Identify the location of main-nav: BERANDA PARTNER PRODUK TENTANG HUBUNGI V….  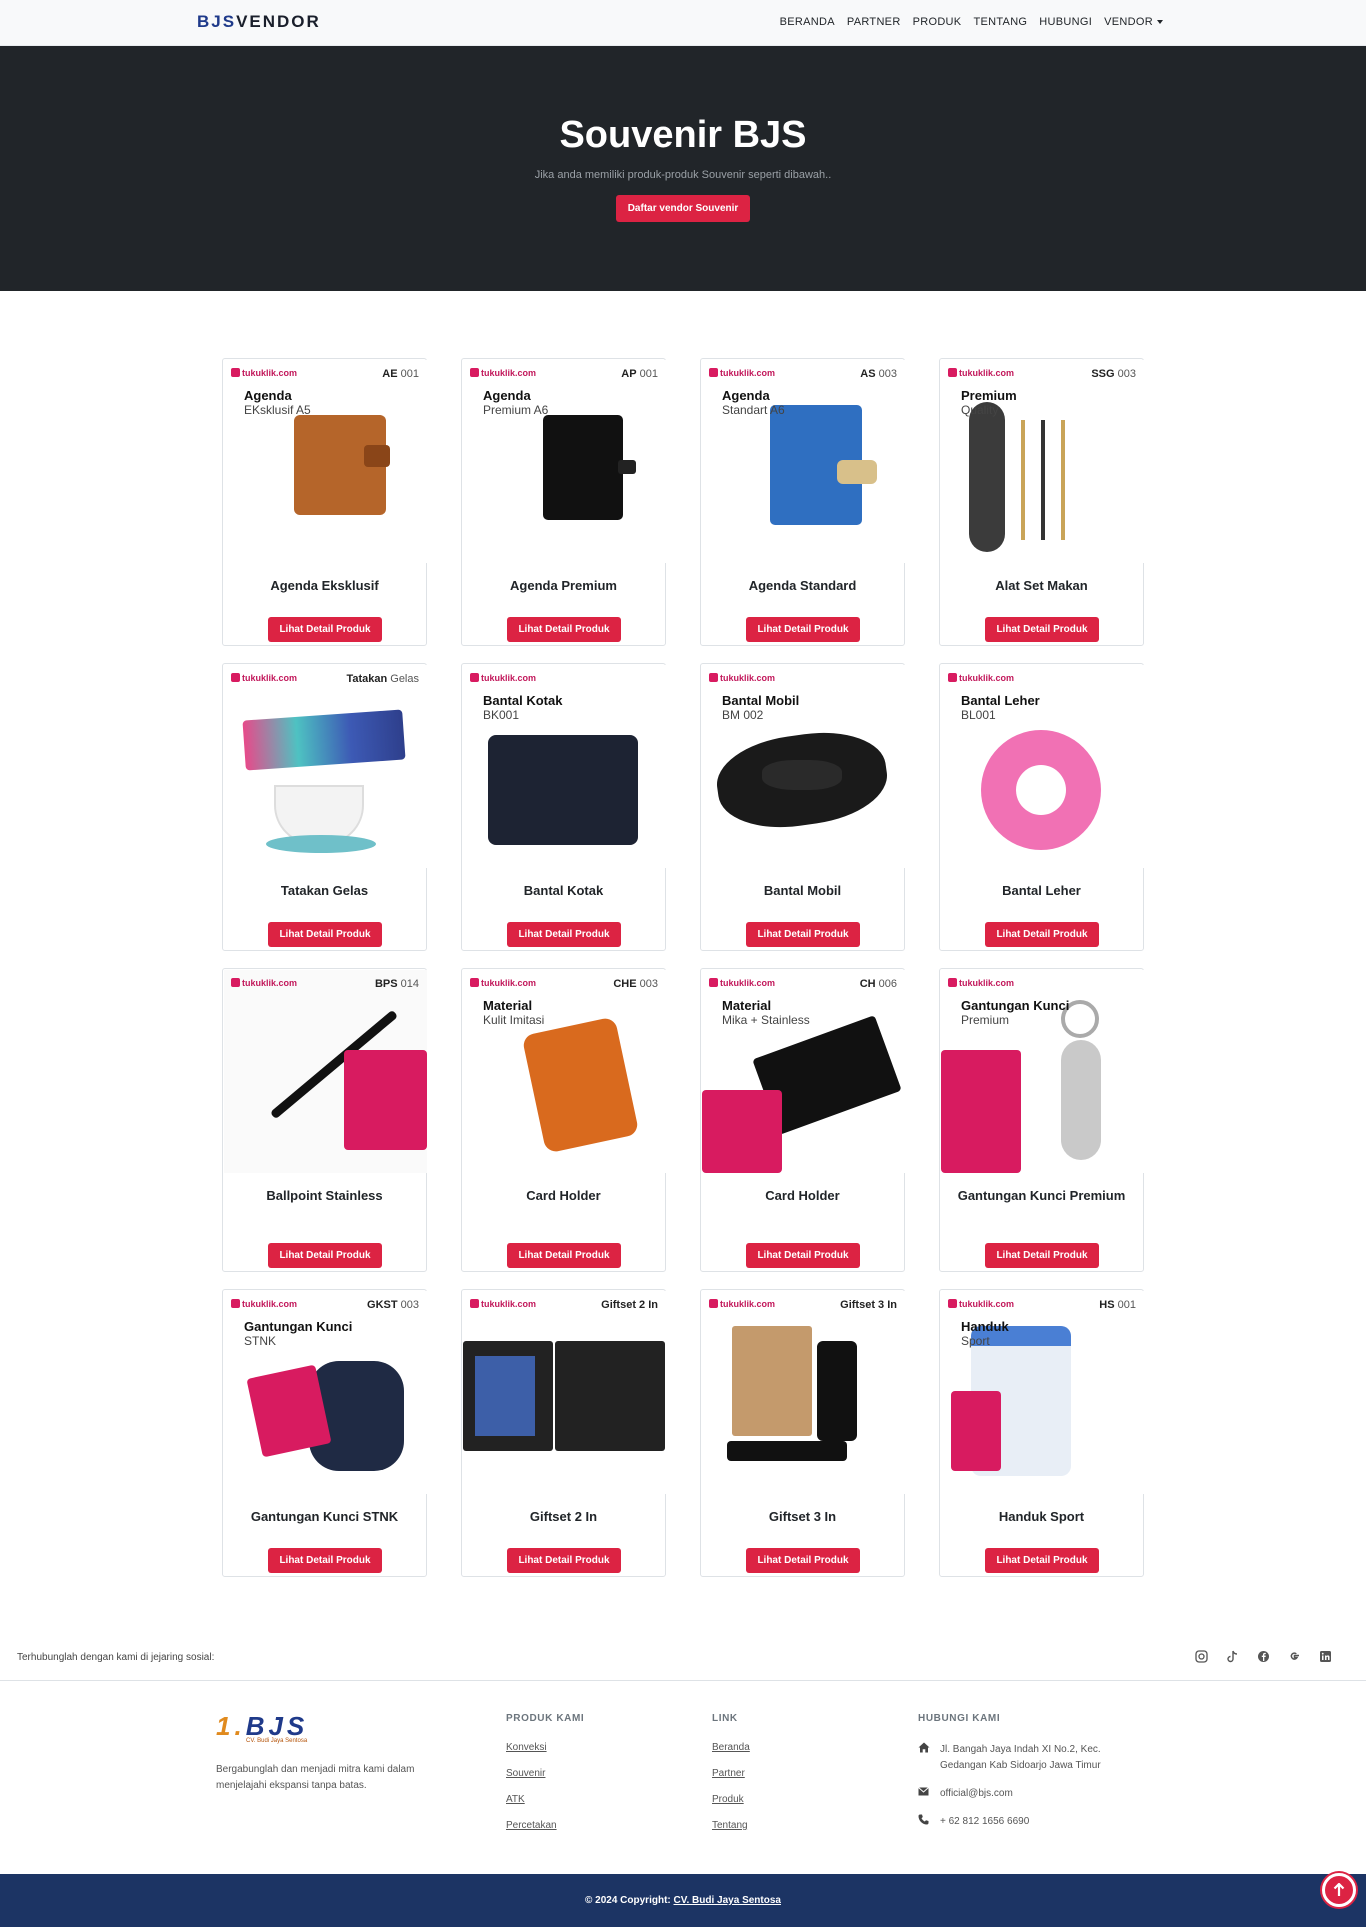
(971, 22).